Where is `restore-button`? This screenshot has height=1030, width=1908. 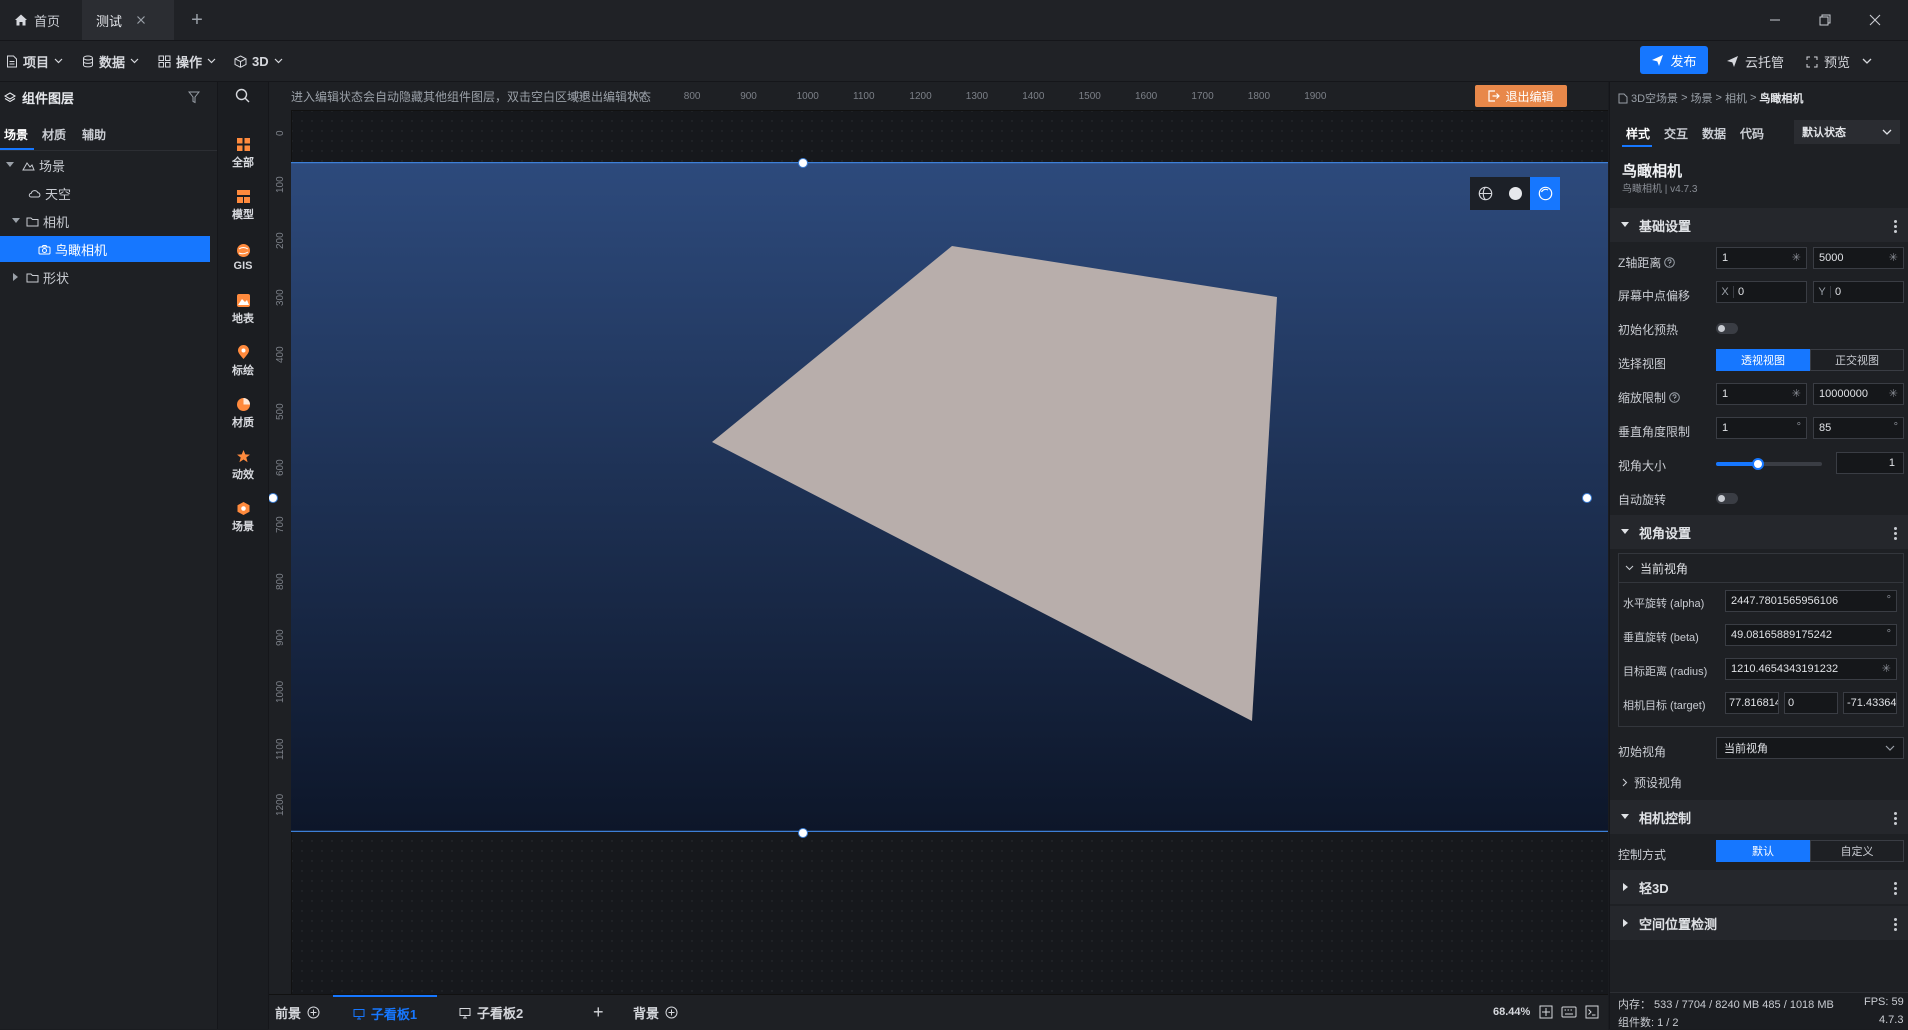 restore-button is located at coordinates (1825, 20).